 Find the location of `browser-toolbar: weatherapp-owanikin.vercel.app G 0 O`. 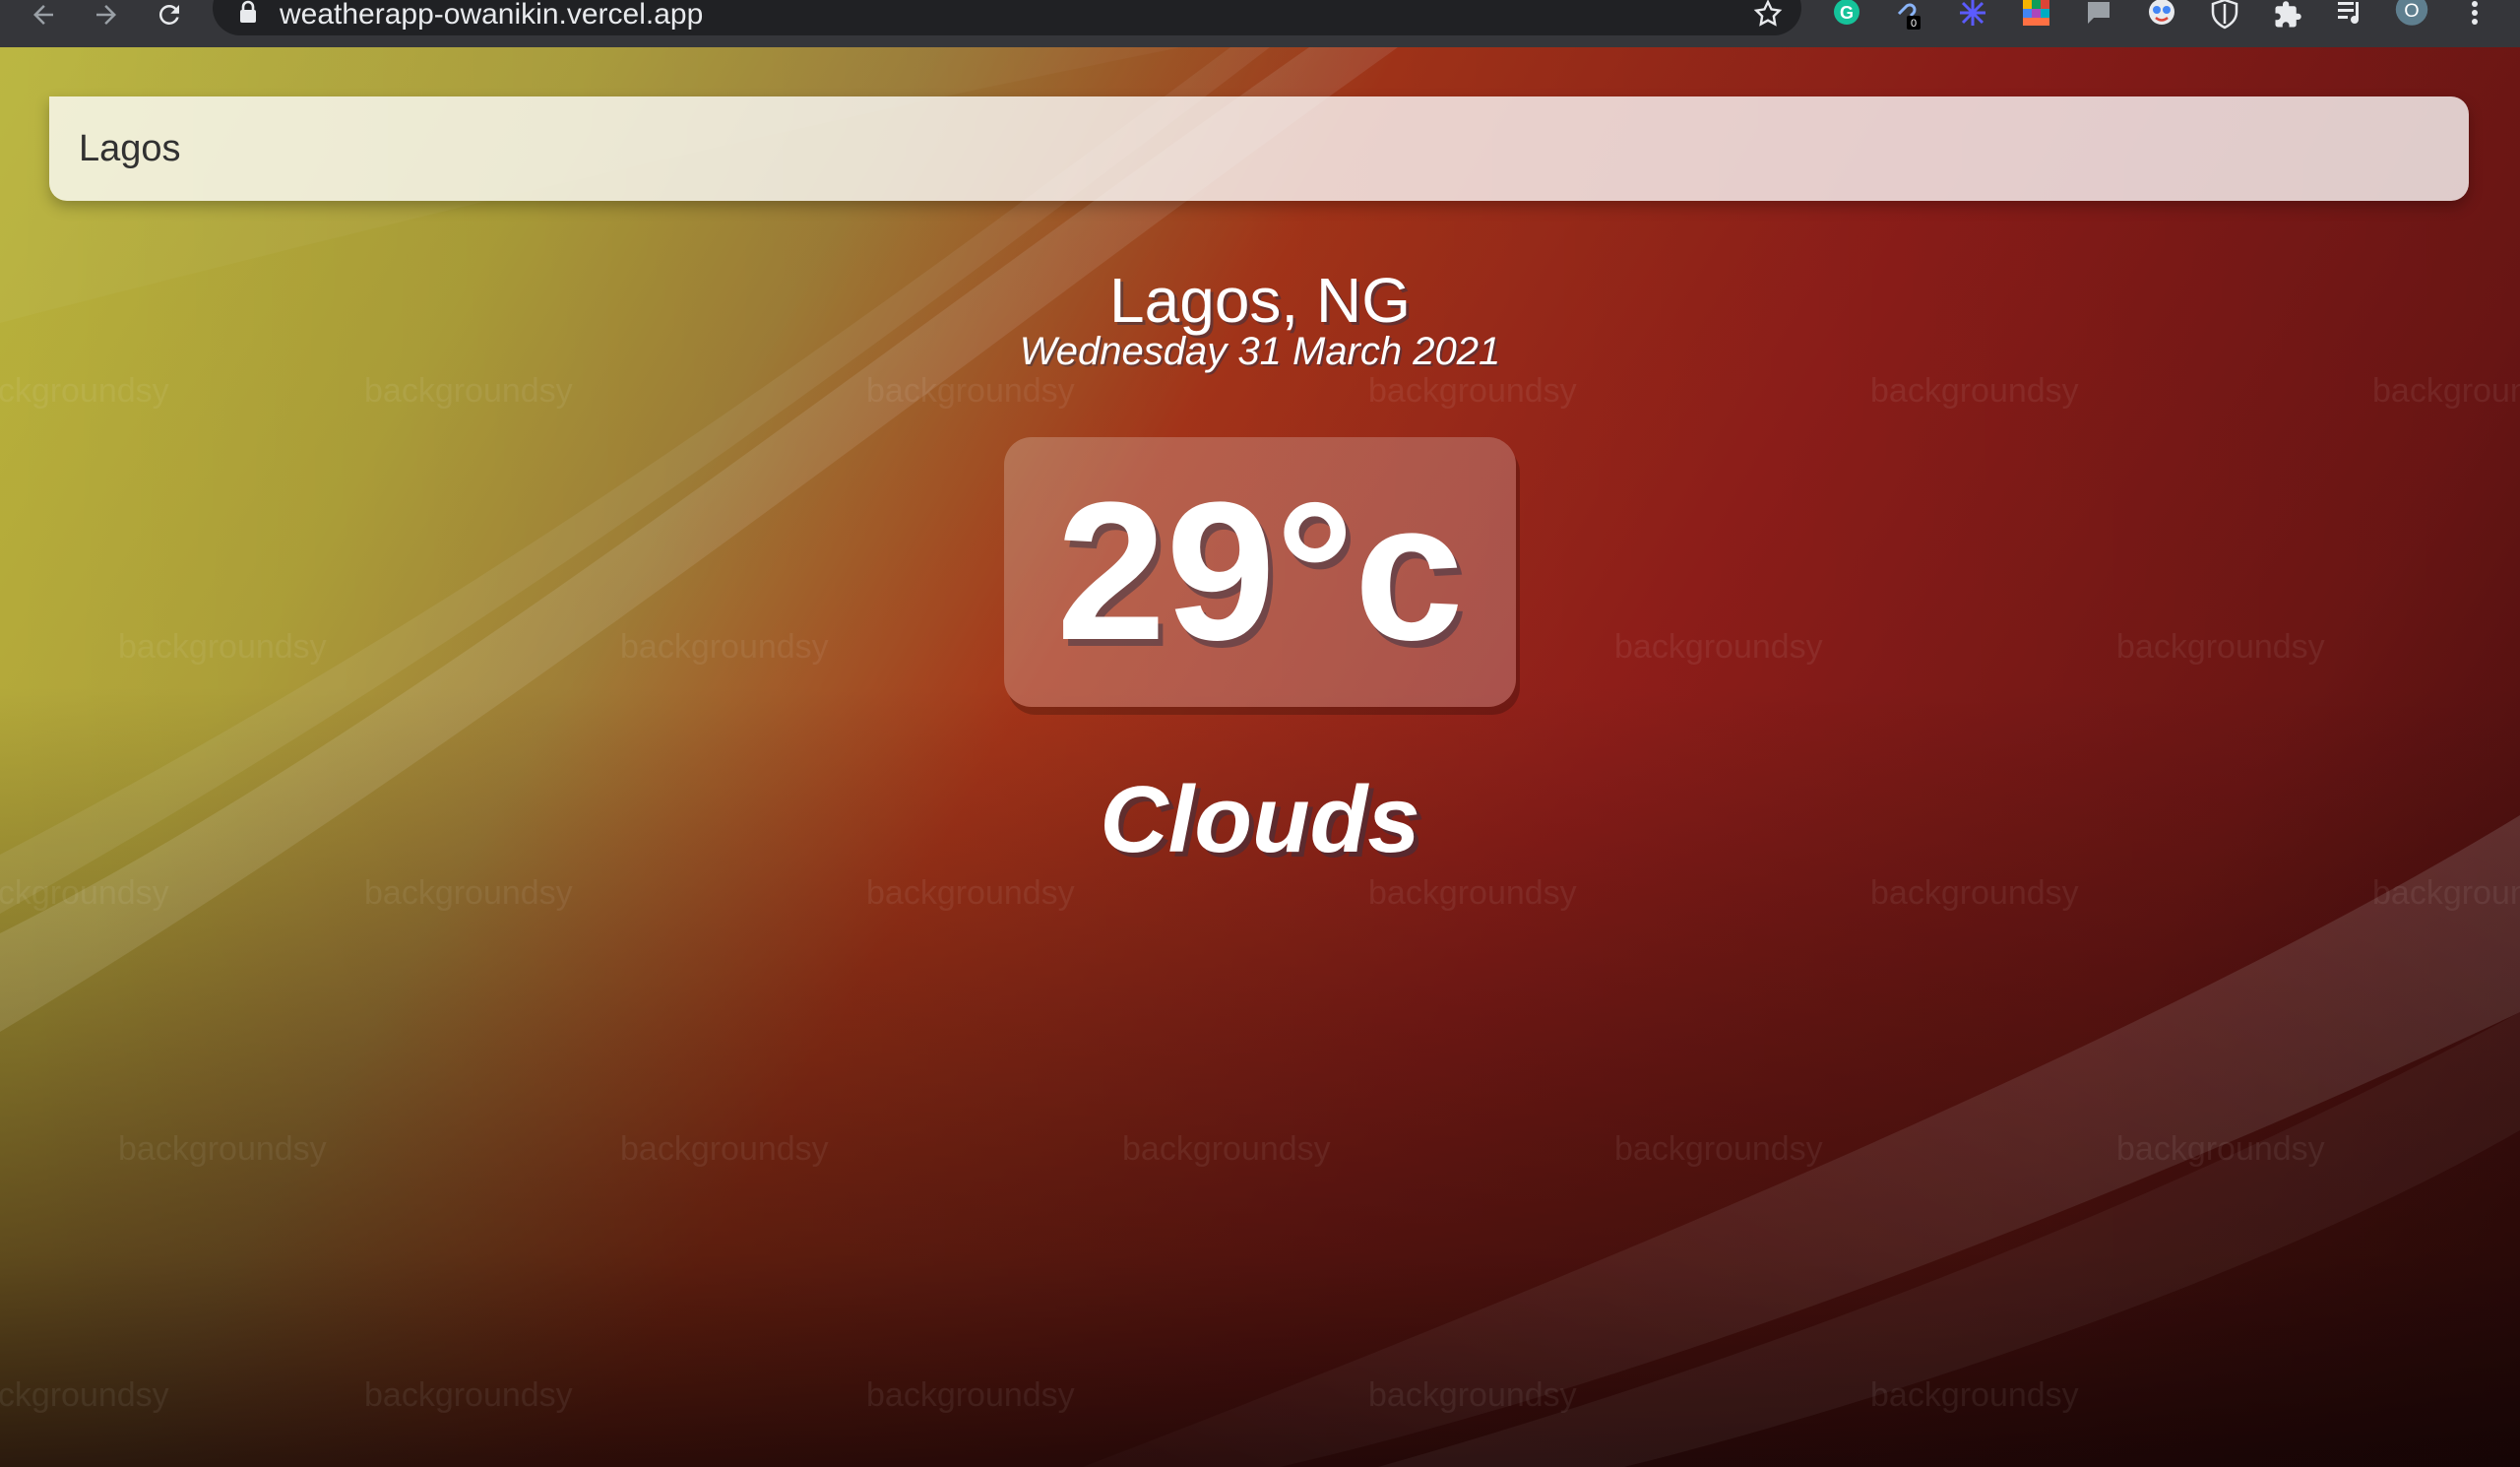

browser-toolbar: weatherapp-owanikin.vercel.app G 0 O is located at coordinates (1260, 23).